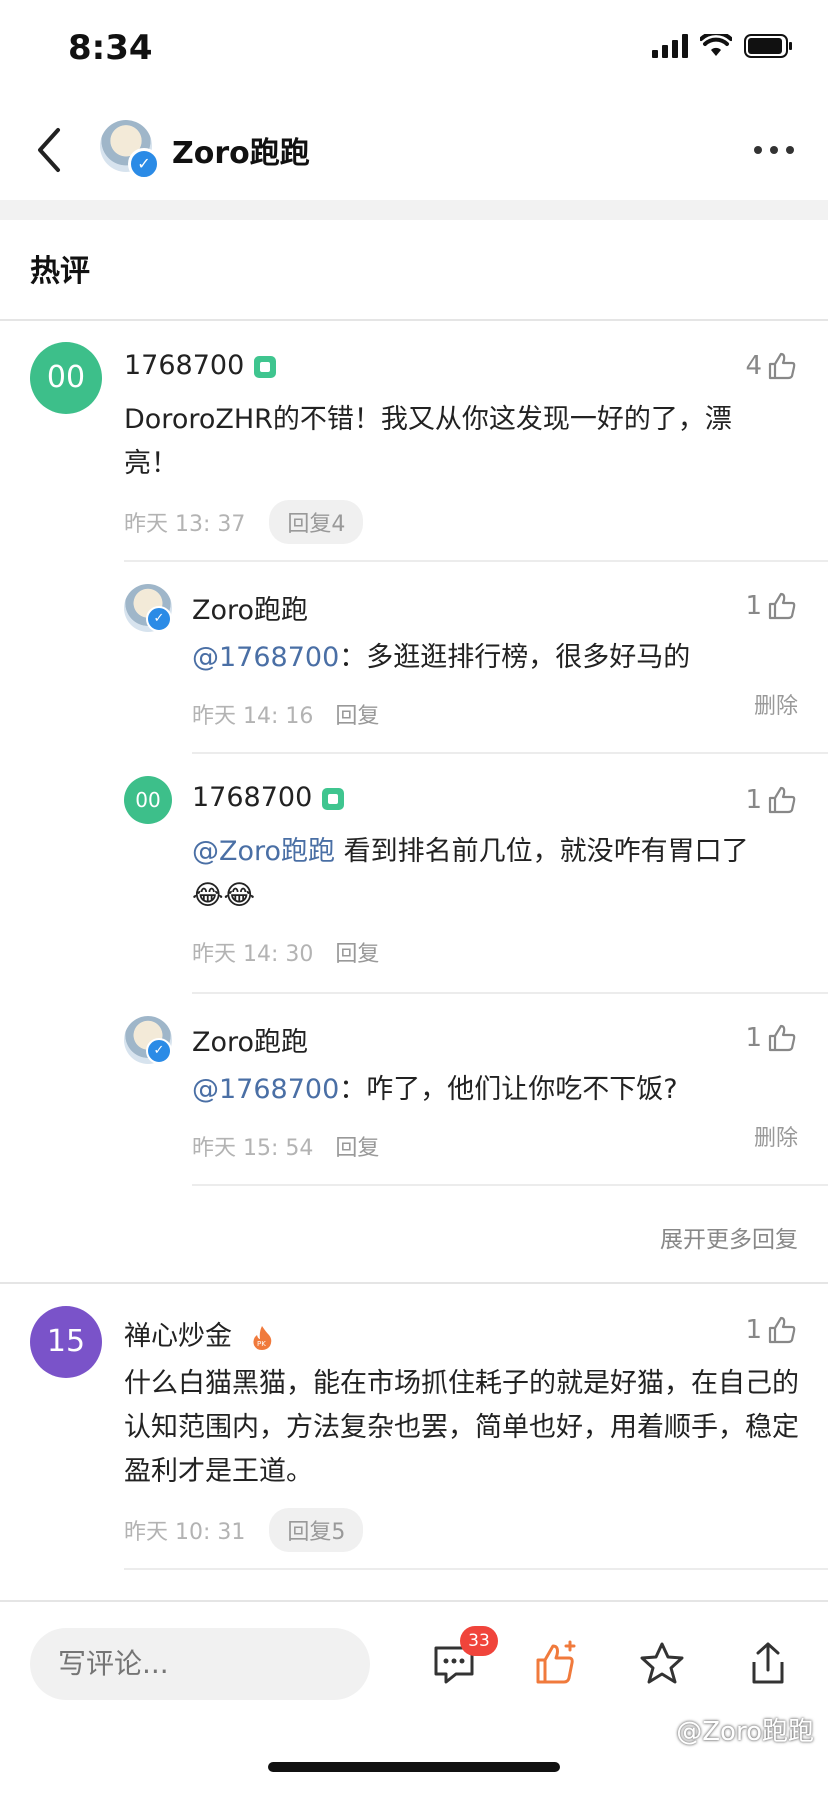 The width and height of the screenshot is (828, 1794). I want to click on favorite-button, so click(662, 1664).